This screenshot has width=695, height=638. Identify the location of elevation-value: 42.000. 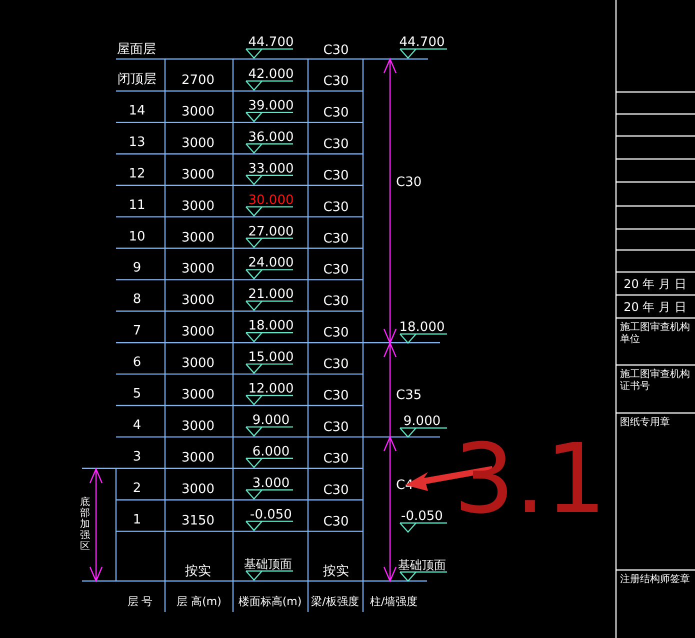
(271, 74).